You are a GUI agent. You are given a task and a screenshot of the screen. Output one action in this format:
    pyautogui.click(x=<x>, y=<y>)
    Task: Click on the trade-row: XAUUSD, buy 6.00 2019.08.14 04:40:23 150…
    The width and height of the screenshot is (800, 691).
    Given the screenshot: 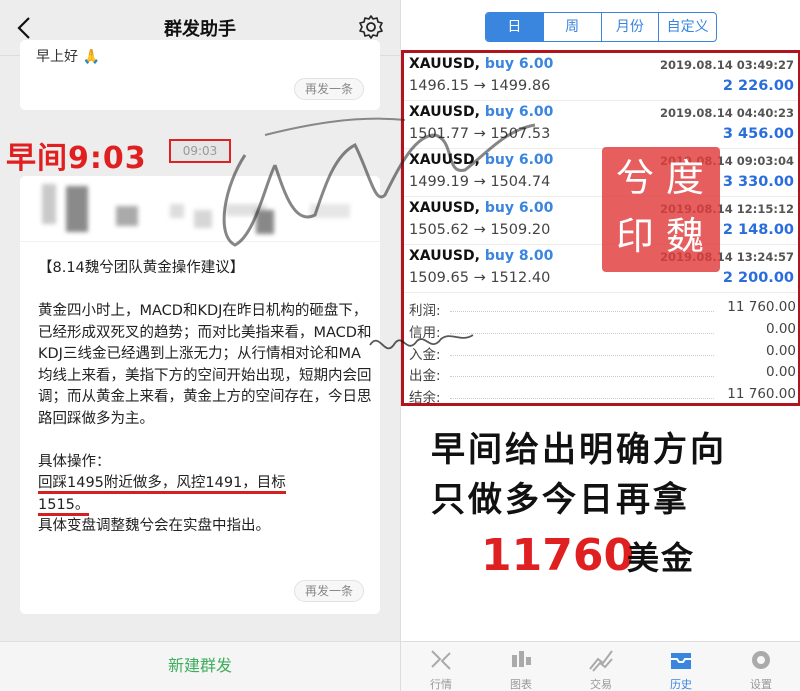 What is the action you would take?
    pyautogui.click(x=601, y=125)
    